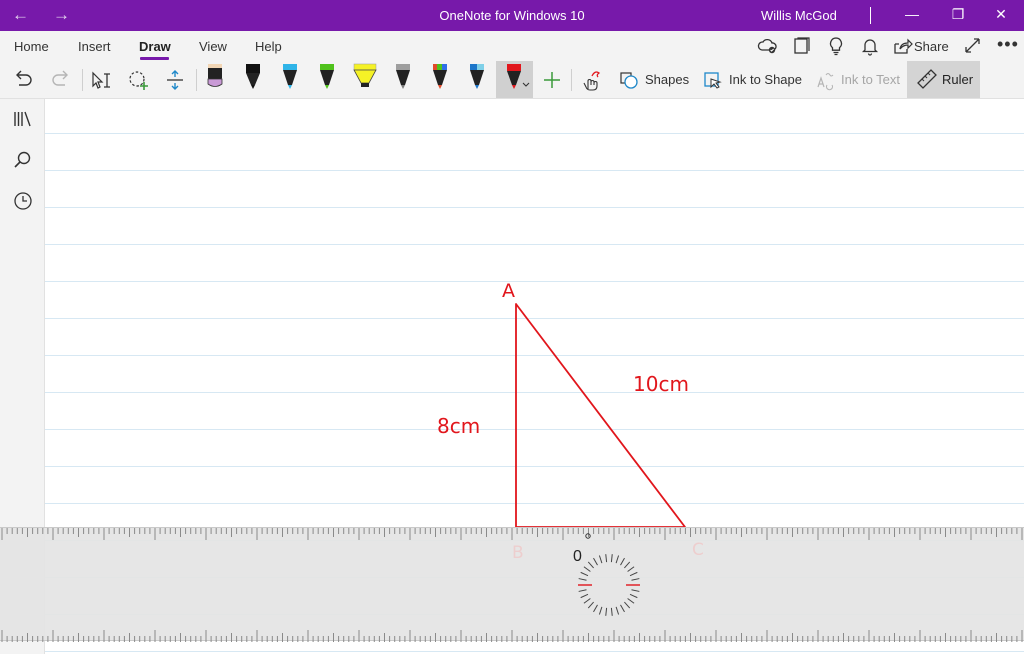 The width and height of the screenshot is (1024, 654). Describe the element at coordinates (101, 80) in the screenshot. I see `type-select-icon` at that location.